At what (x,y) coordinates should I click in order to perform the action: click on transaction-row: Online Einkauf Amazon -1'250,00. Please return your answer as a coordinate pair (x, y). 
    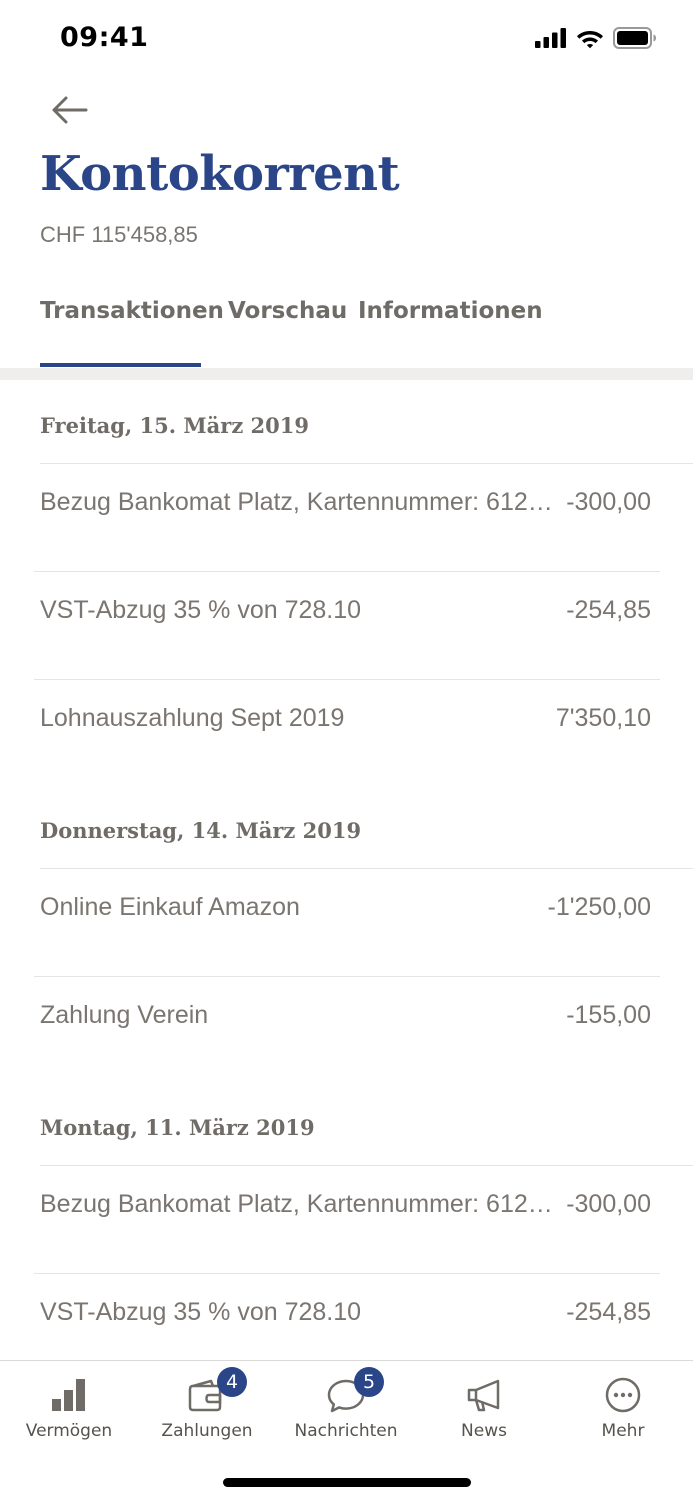
    Looking at the image, I should click on (346, 922).